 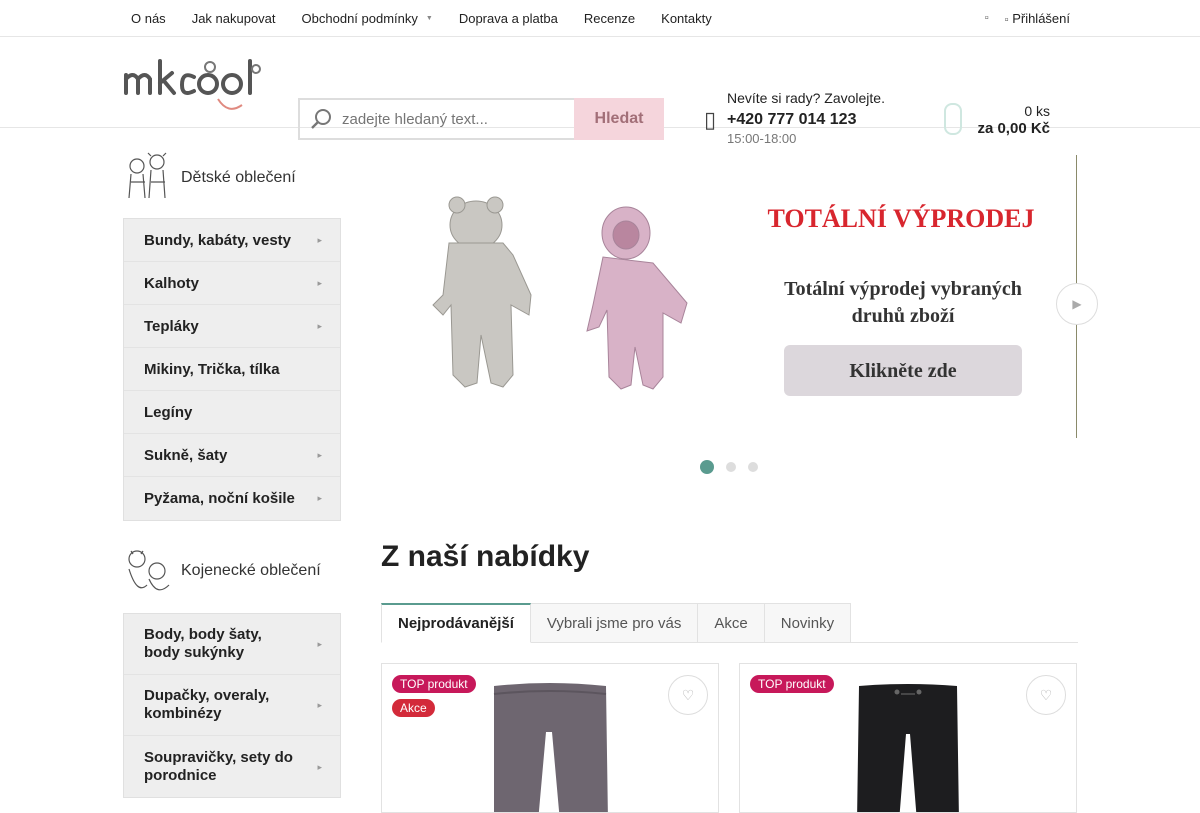 What do you see at coordinates (172, 283) in the screenshot?
I see `sidebar-item-label: Kalhoty` at bounding box center [172, 283].